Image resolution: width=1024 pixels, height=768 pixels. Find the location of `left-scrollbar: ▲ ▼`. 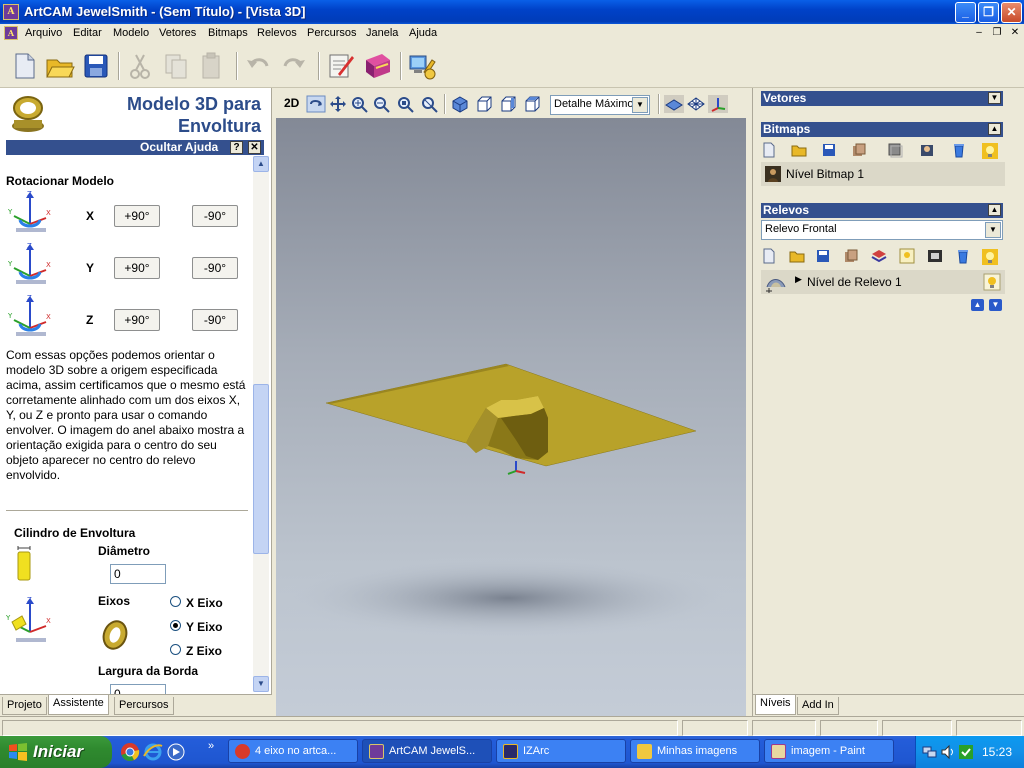

left-scrollbar: ▲ ▼ is located at coordinates (261, 424).